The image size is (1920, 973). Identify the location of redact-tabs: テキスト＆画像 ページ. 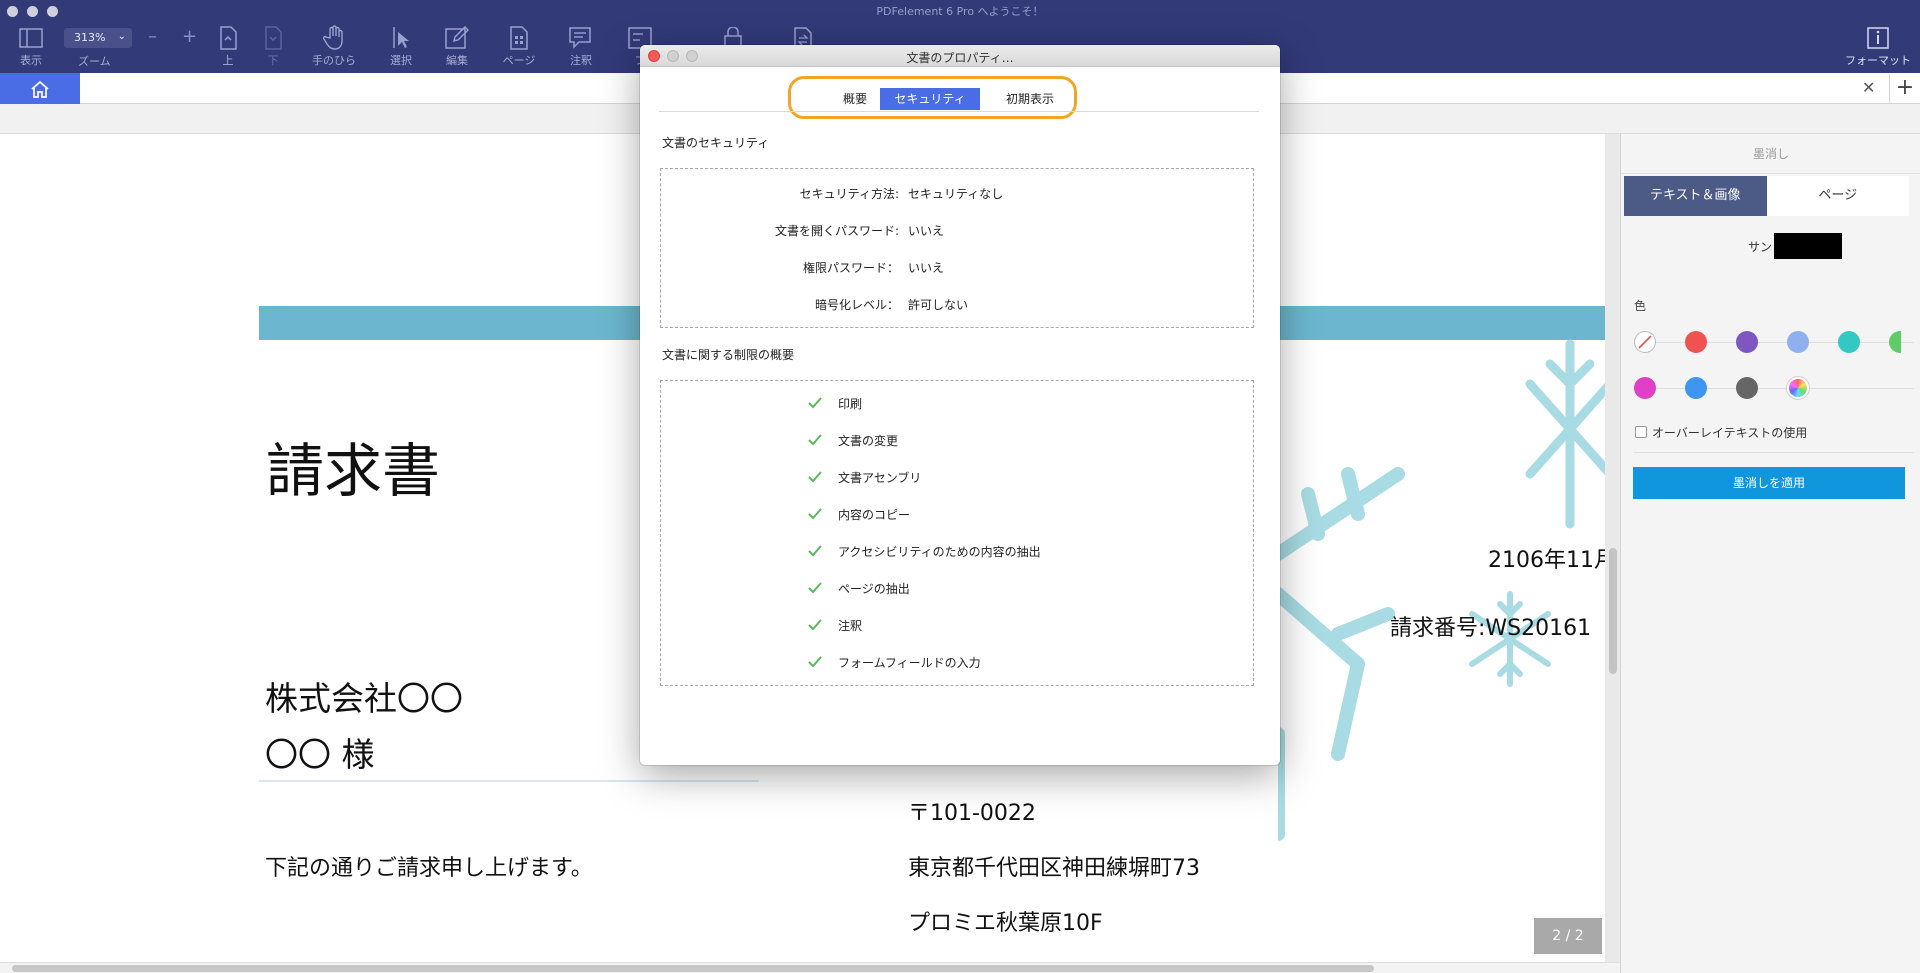
(1766, 196).